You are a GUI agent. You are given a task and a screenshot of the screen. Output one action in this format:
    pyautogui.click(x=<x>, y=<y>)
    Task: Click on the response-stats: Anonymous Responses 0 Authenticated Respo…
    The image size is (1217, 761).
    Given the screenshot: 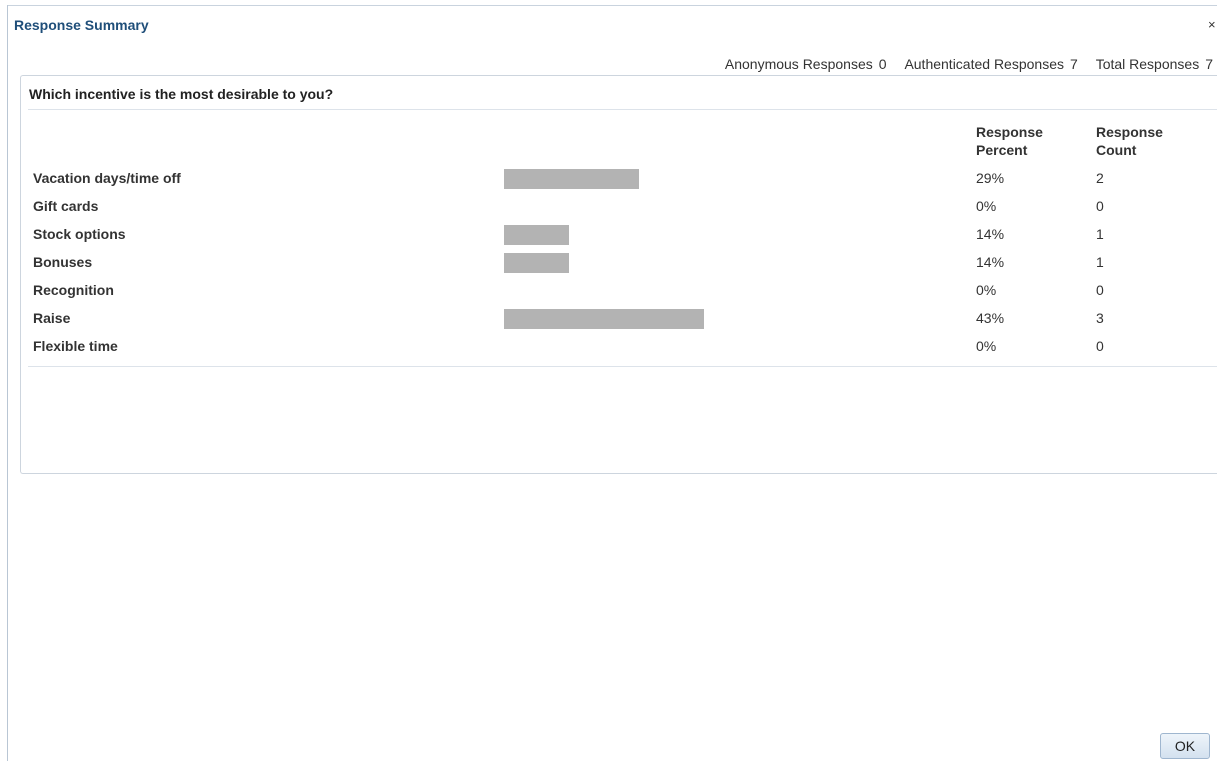 What is the action you would take?
    pyautogui.click(x=962, y=64)
    